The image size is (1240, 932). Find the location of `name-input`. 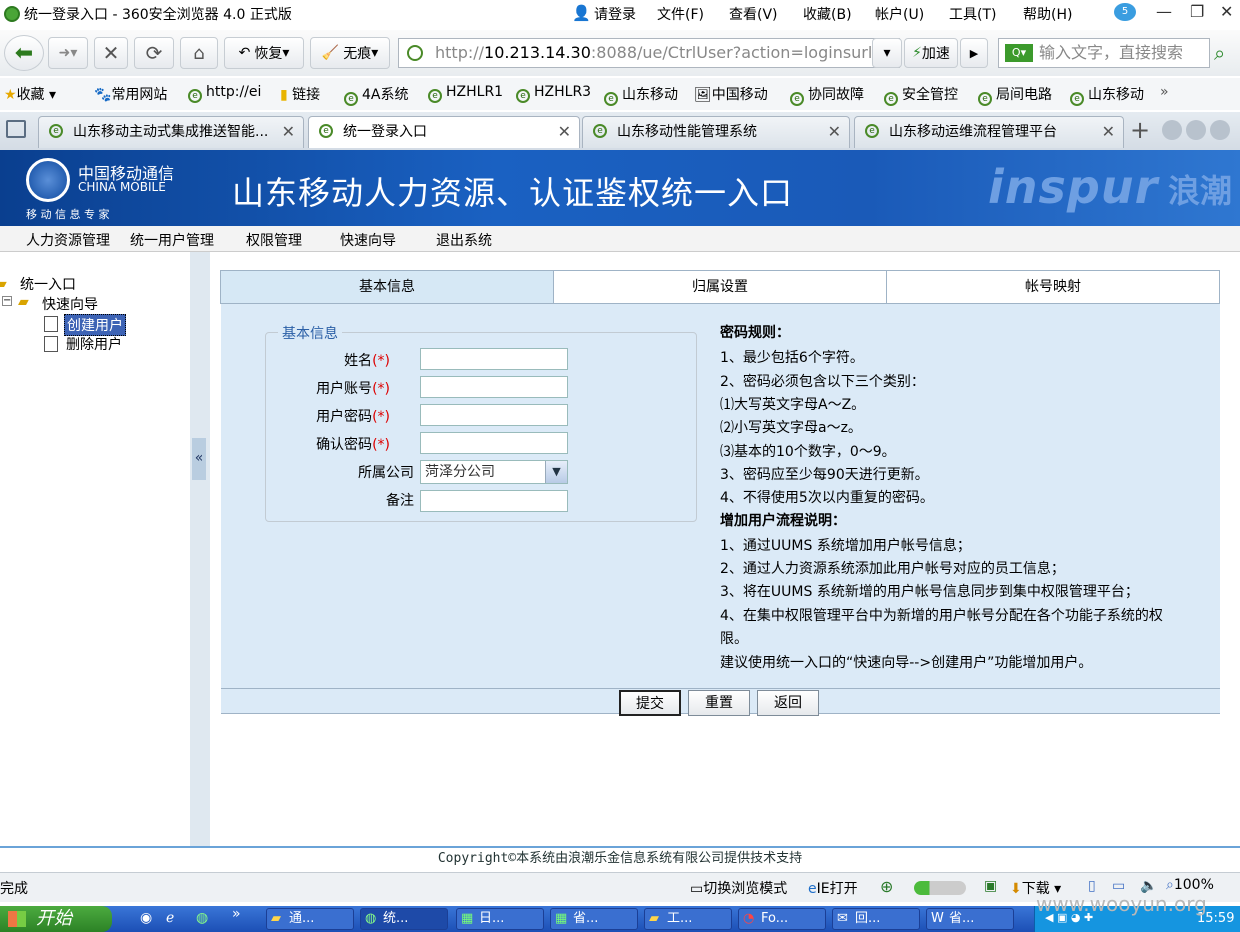

name-input is located at coordinates (494, 359).